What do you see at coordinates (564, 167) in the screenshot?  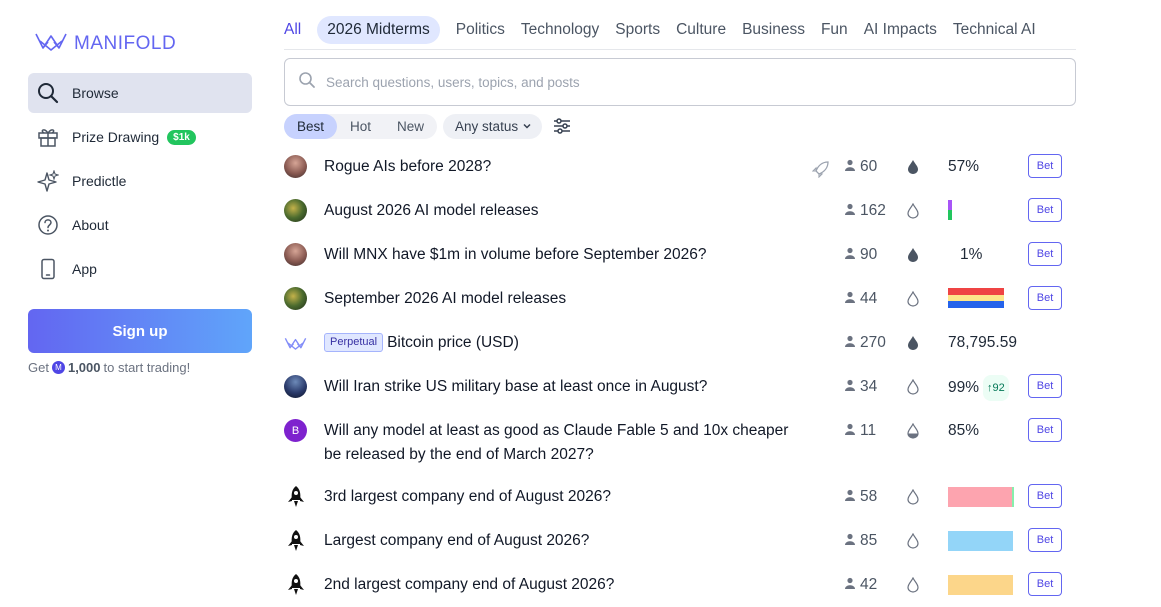 I see `market-title: Rogue AIs before 2028?` at bounding box center [564, 167].